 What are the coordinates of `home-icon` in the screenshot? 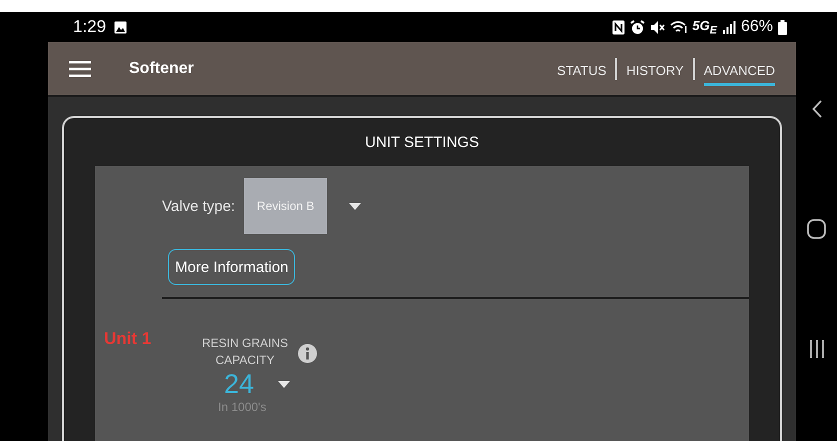 It's located at (816, 229).